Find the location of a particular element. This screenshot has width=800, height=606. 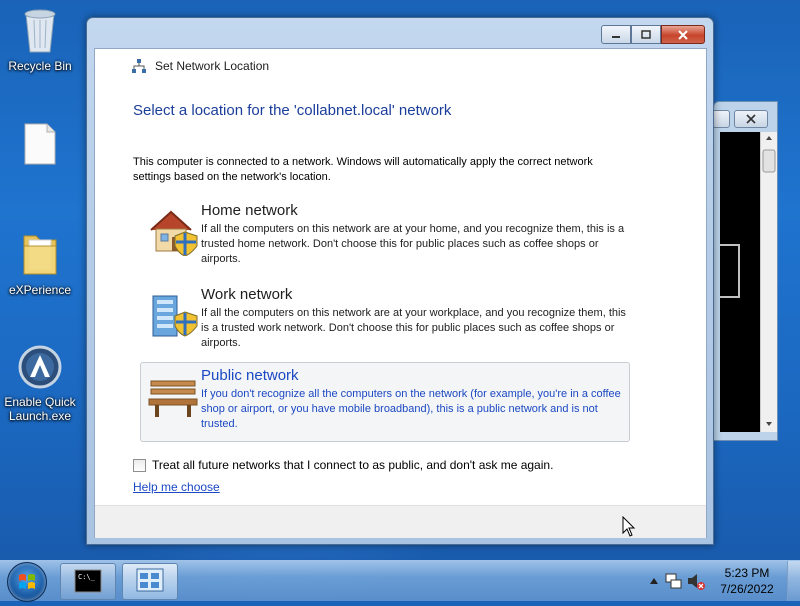

desktop-icon-label: Enable Quick Launch.exe is located at coordinates (40, 409).